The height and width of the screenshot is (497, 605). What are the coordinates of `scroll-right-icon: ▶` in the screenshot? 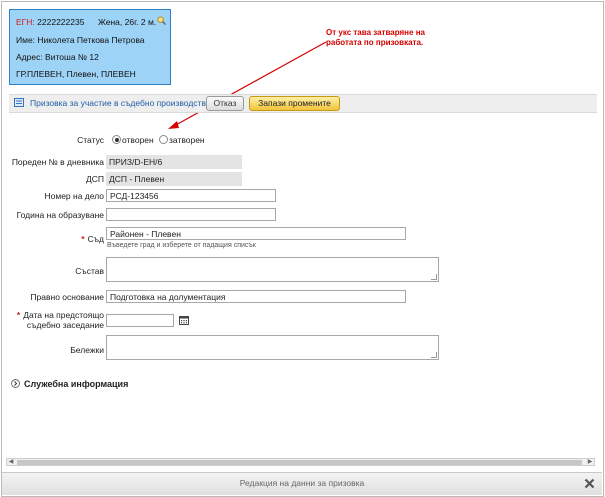 It's located at (590, 462).